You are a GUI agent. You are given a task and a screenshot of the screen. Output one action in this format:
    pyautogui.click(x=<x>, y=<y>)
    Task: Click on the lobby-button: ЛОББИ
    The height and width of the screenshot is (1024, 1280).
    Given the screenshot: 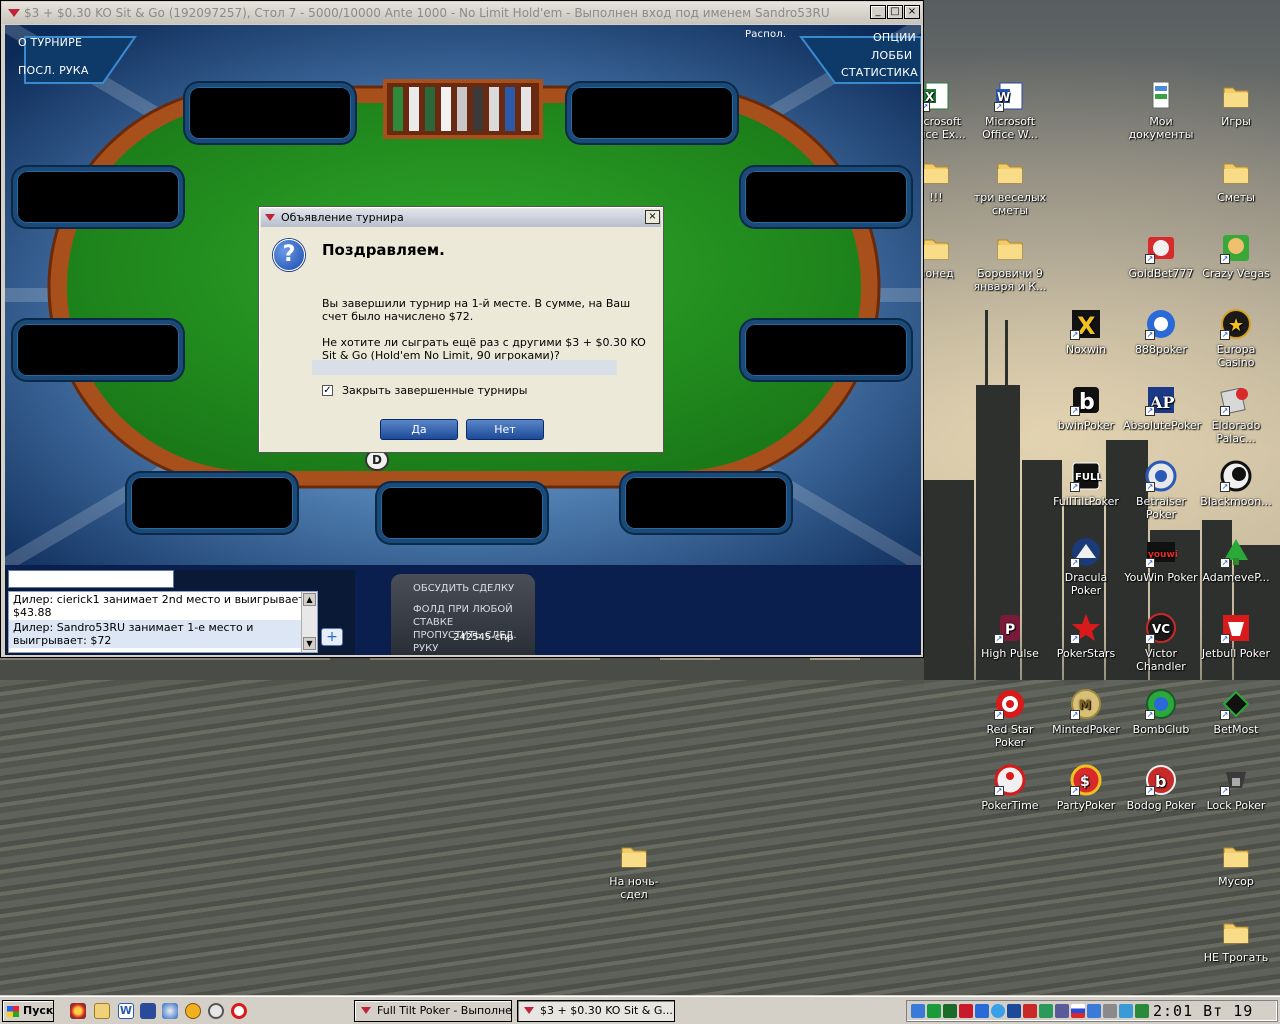 What is the action you would take?
    pyautogui.click(x=891, y=55)
    